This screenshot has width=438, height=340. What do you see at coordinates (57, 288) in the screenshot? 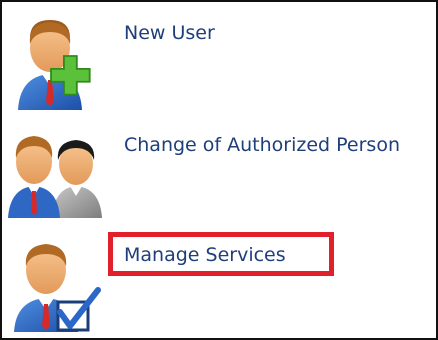
I see `user-check-icon` at bounding box center [57, 288].